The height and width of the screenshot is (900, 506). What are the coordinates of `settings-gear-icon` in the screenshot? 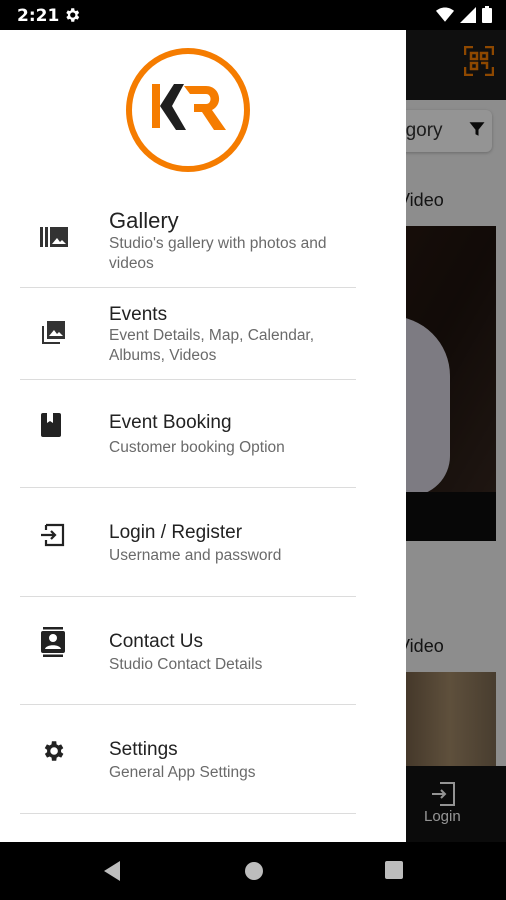 It's located at (53, 753).